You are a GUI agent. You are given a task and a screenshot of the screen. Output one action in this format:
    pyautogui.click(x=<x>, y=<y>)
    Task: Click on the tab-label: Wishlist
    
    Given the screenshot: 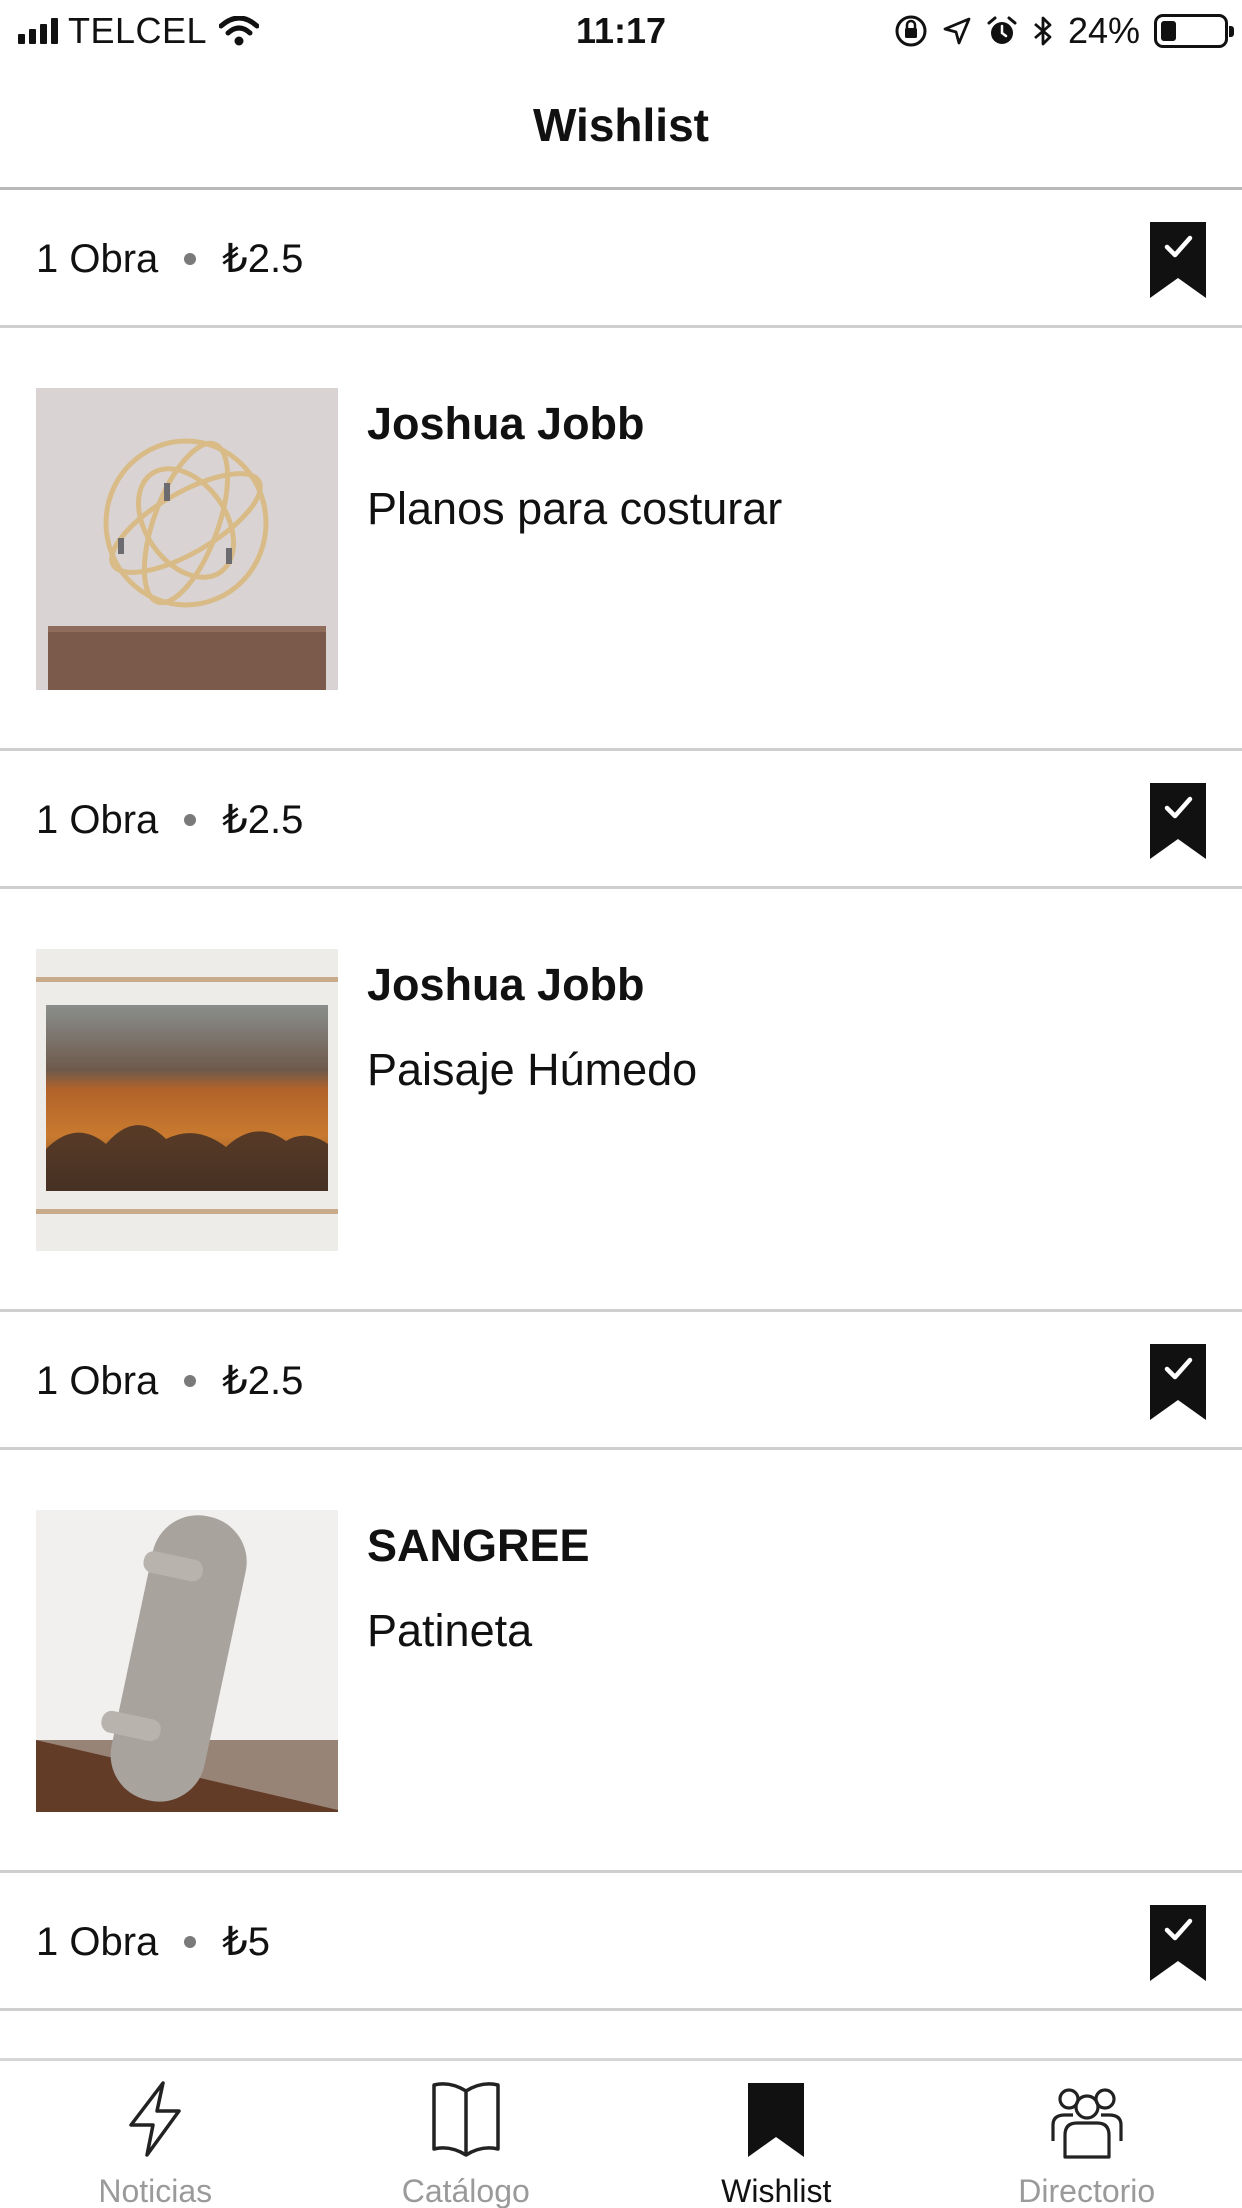 What is the action you would take?
    pyautogui.click(x=776, y=2190)
    